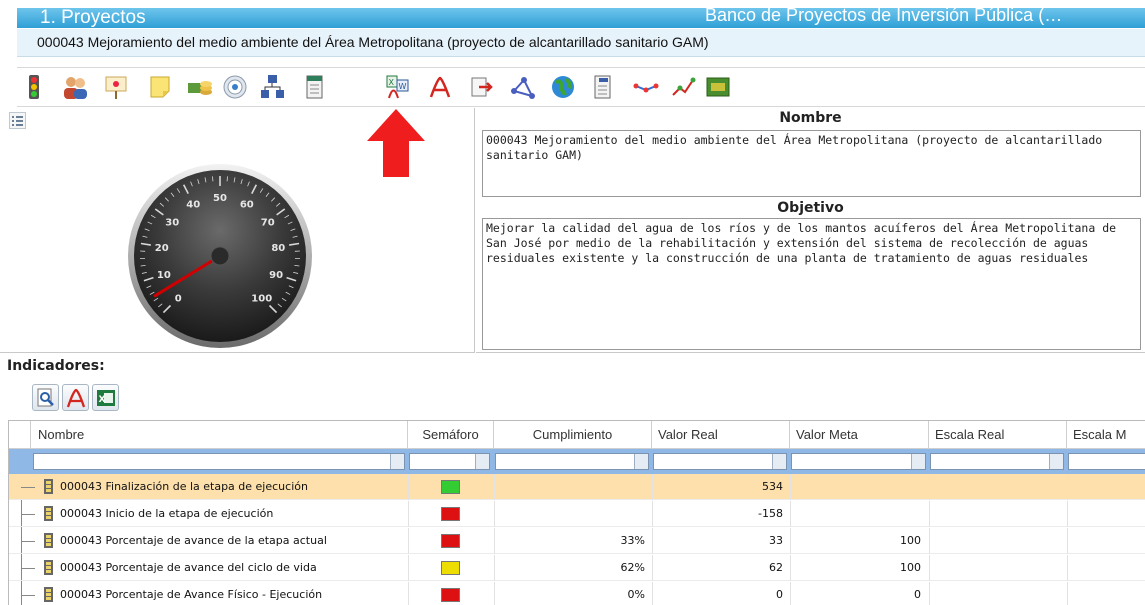  I want to click on cell-cumplimiento, so click(569, 487).